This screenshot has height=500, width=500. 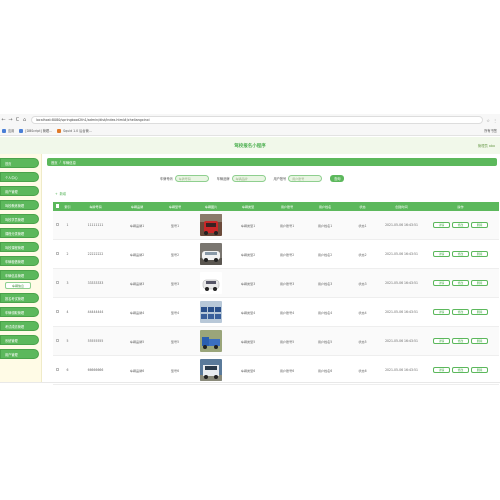 What do you see at coordinates (67, 370) in the screenshot?
I see `cell-index: 6` at bounding box center [67, 370].